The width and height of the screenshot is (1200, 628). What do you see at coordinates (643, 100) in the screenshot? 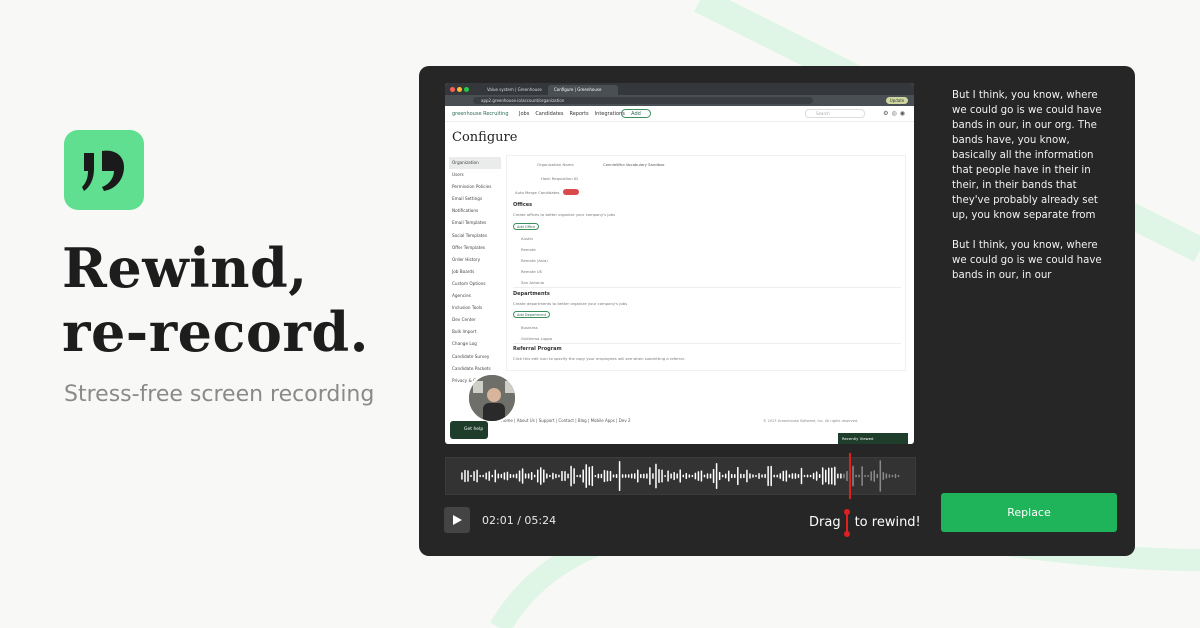
I see `browser-url: app2.greenhouse.io/account/organization` at bounding box center [643, 100].